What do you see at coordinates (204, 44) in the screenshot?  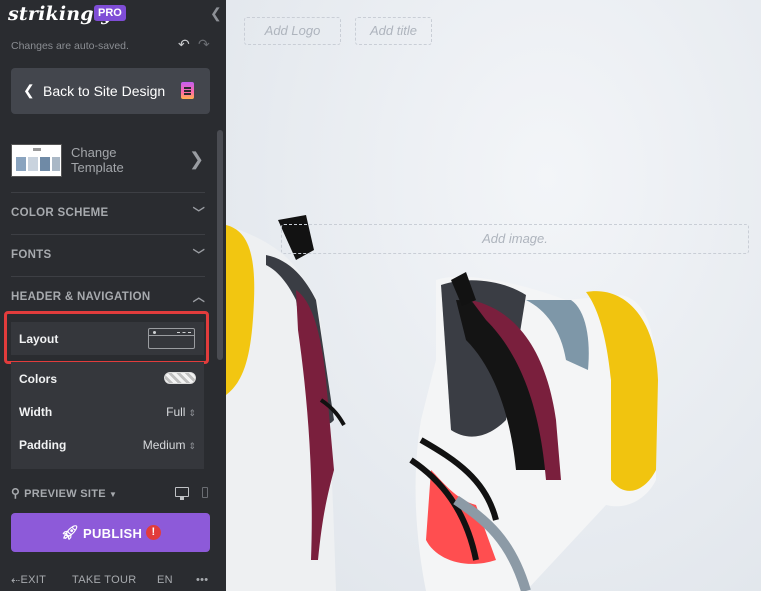 I see `redo-icon: ↷` at bounding box center [204, 44].